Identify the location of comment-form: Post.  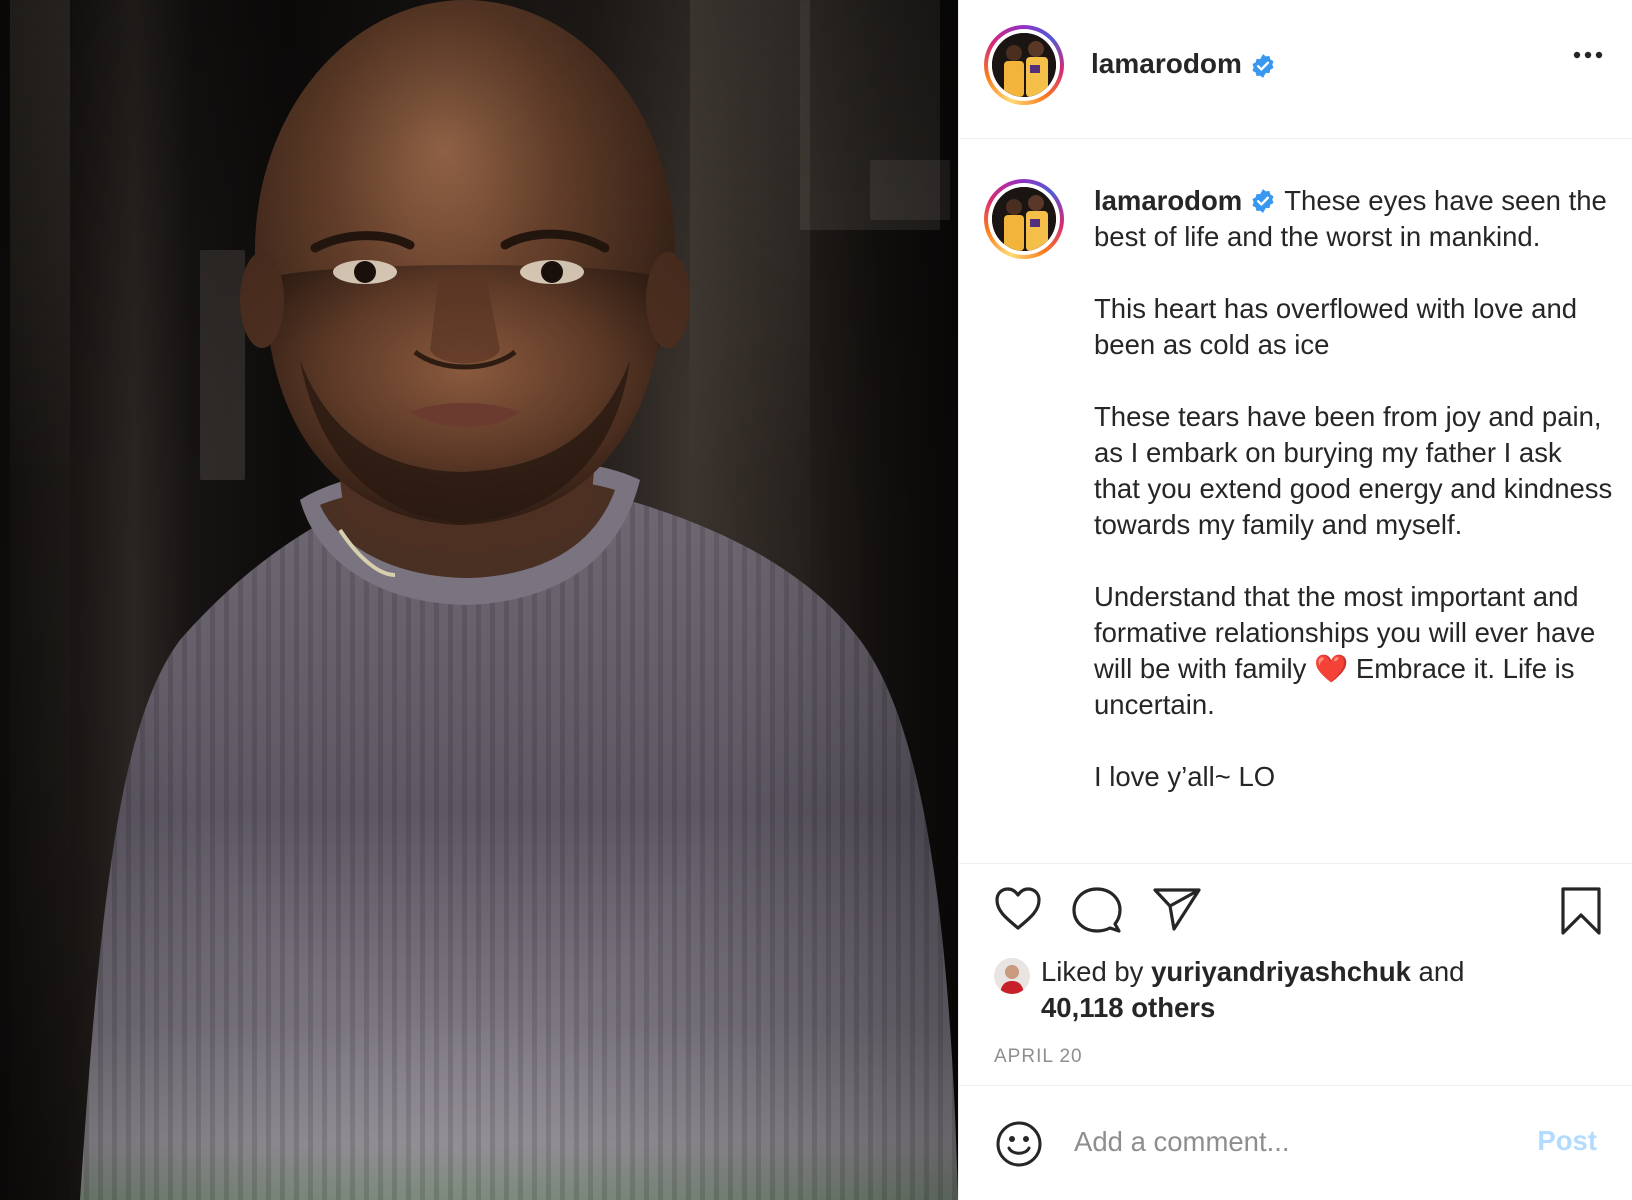
(1295, 1143).